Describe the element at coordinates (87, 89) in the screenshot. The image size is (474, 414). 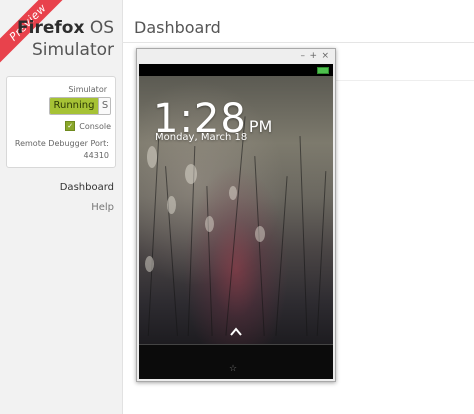
I see `simulator-label: Simulator` at that location.